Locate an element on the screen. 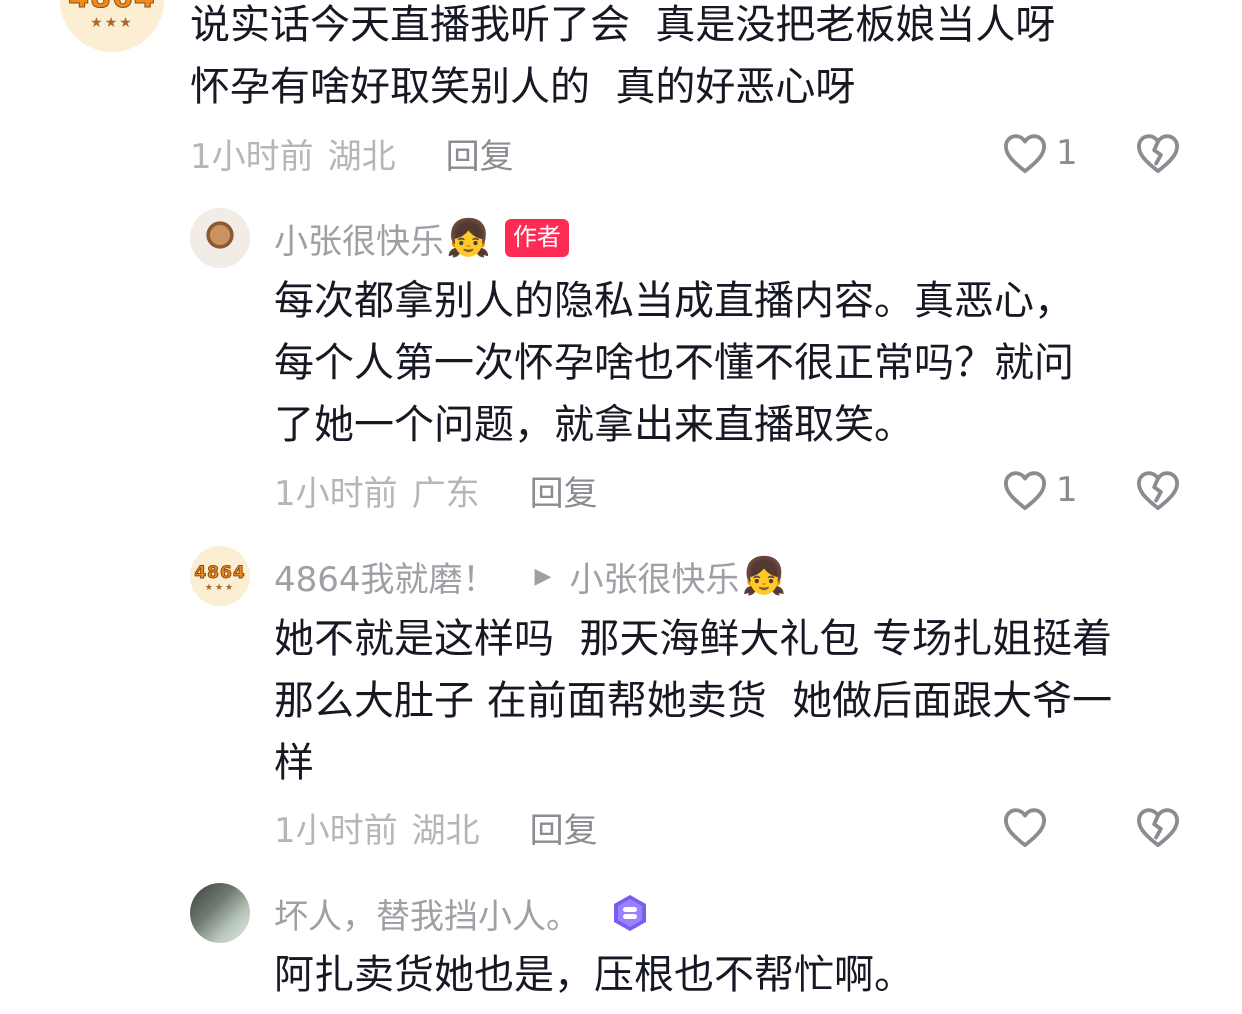 This screenshot has width=1242, height=1014. comment-location: 广东 is located at coordinates (445, 493).